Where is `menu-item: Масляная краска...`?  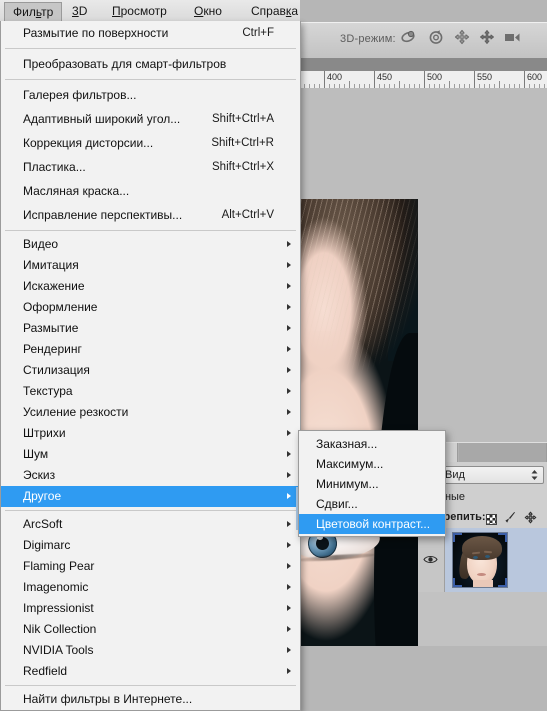 menu-item: Масляная краска... is located at coordinates (150, 191).